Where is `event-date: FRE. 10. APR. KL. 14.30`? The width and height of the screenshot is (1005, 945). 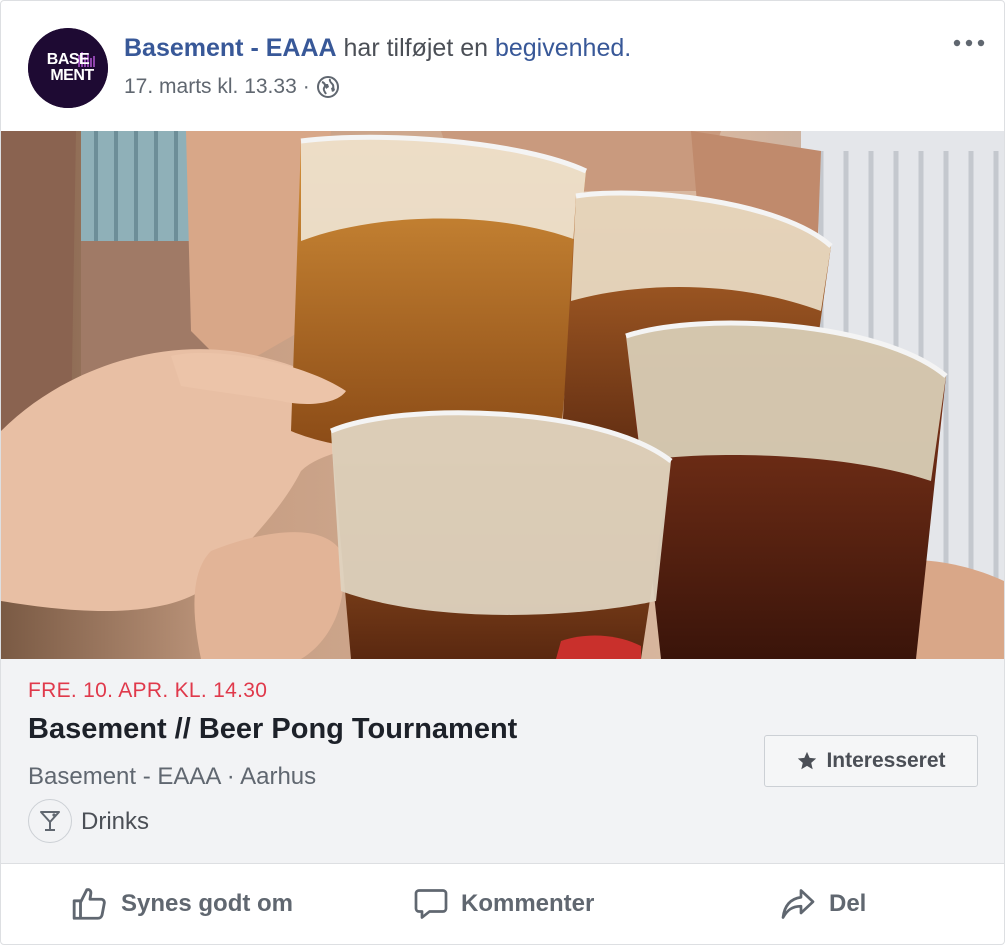 event-date: FRE. 10. APR. KL. 14.30 is located at coordinates (148, 690).